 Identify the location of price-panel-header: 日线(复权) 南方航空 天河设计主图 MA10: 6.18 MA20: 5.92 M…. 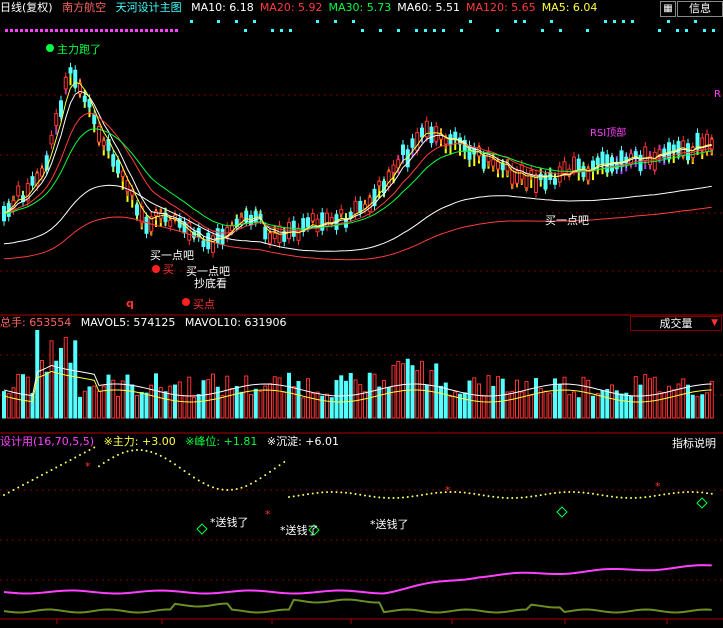
(304, 8).